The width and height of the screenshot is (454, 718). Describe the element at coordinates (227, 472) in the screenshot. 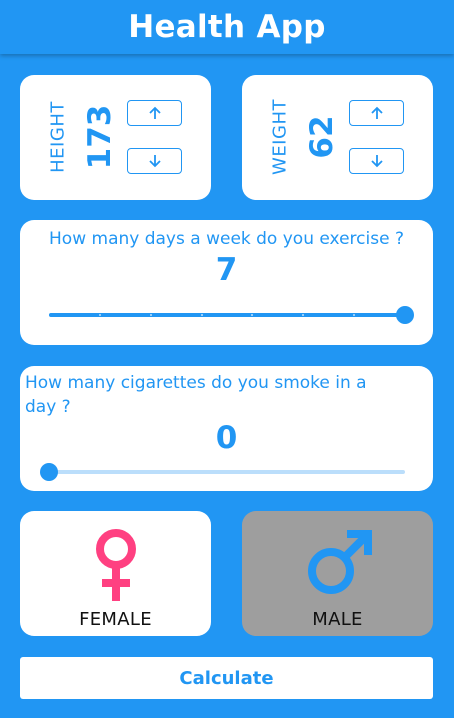

I see `smoking-slider-track` at that location.